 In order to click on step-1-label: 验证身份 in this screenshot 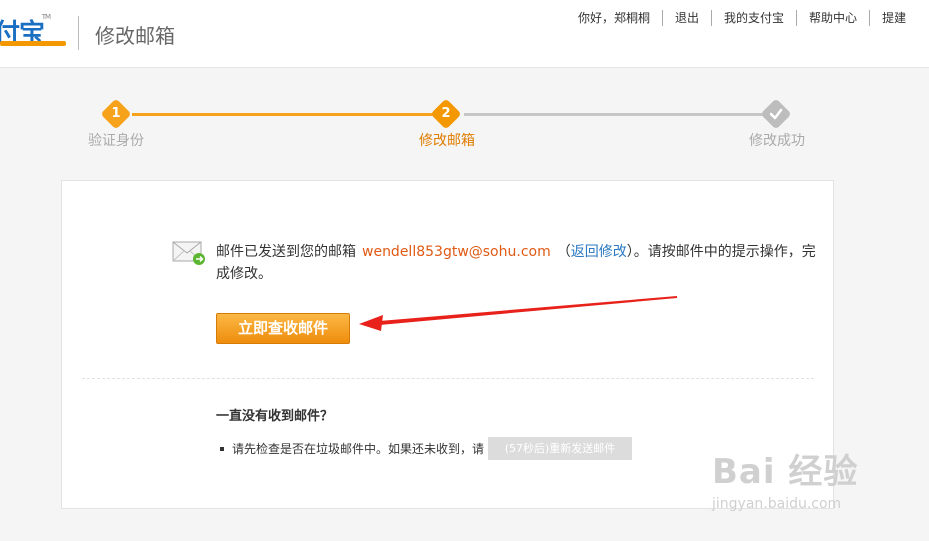, I will do `click(116, 141)`.